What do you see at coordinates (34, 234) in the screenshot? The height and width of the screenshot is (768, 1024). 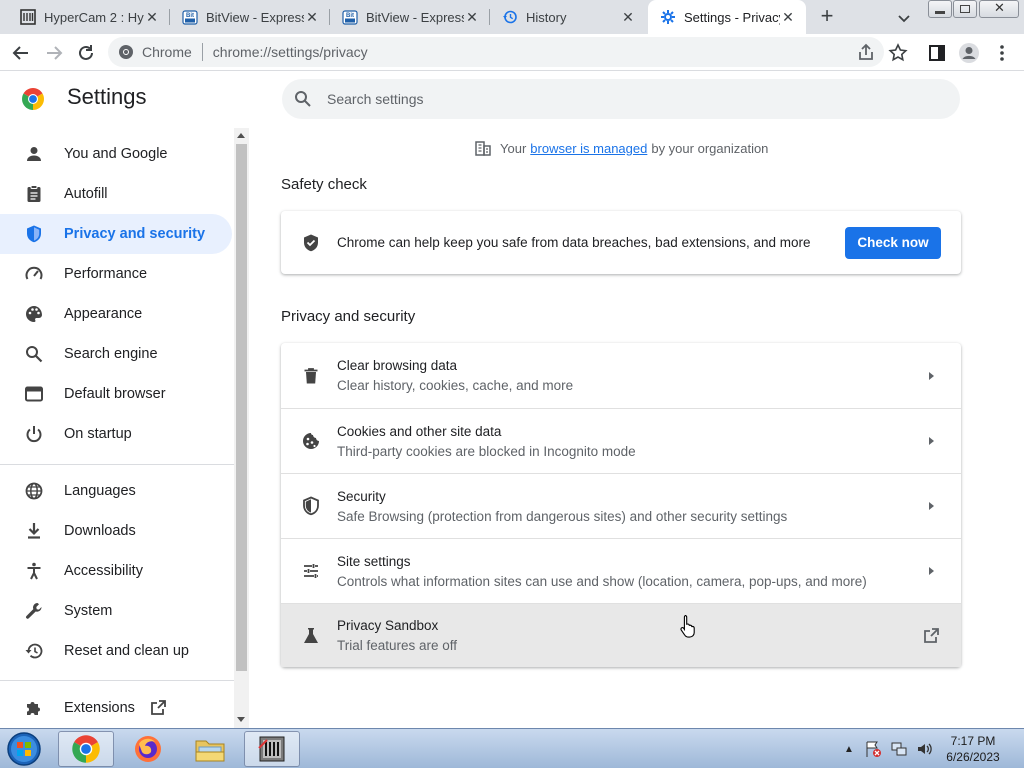 I see `shield-icon` at bounding box center [34, 234].